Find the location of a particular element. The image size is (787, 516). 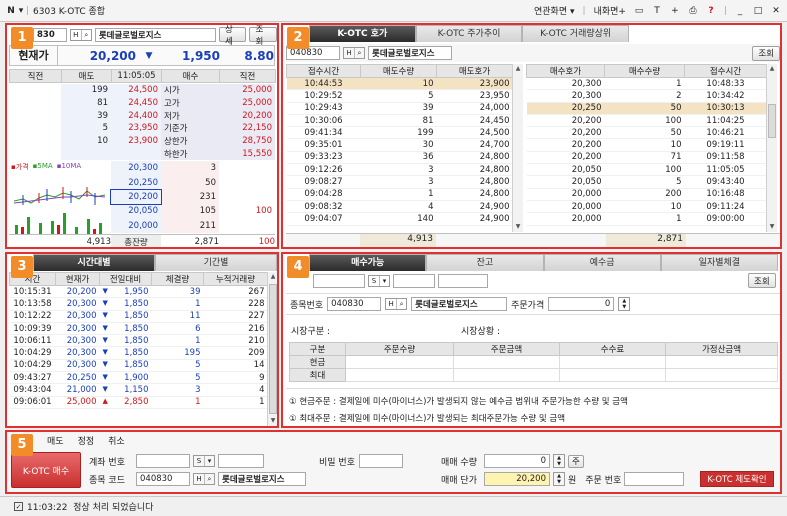

trade-row: 10:12:22 20,300 ▼ 1,850 11 227 is located at coordinates (138, 316).